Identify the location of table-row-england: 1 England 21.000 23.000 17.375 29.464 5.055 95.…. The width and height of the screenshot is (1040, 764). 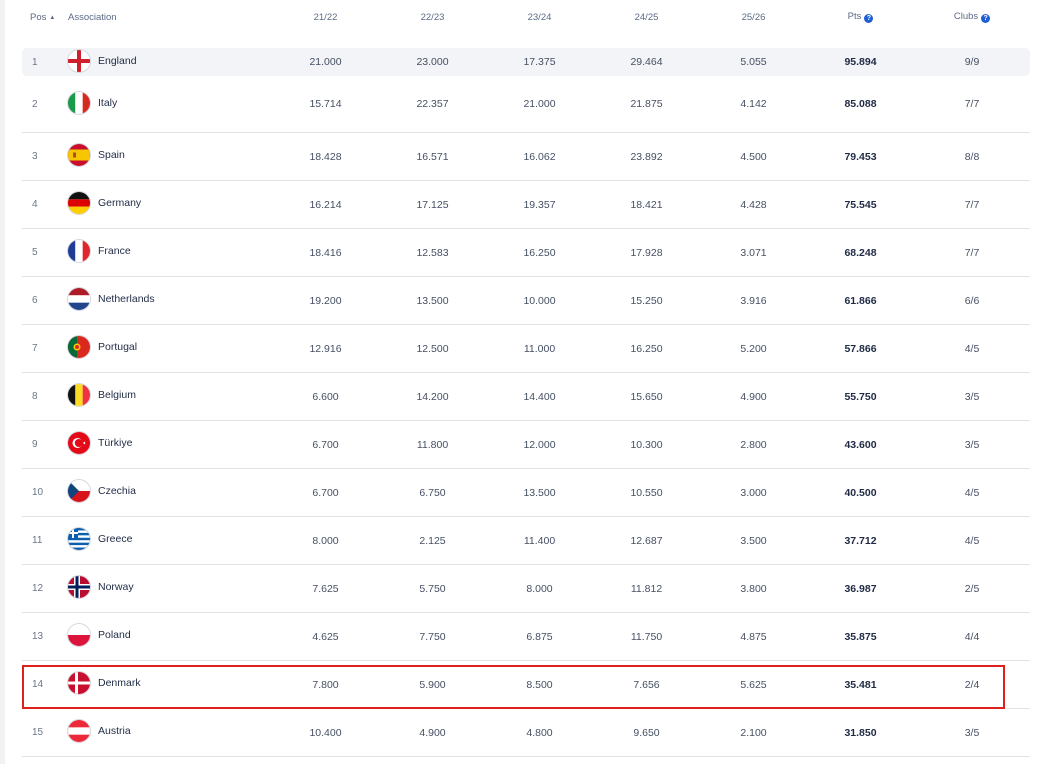
(526, 62).